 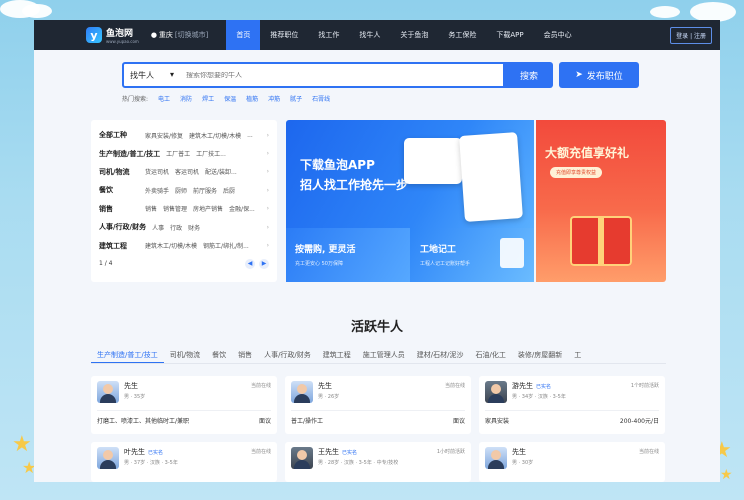 I want to click on search-input, so click(x=342, y=75).